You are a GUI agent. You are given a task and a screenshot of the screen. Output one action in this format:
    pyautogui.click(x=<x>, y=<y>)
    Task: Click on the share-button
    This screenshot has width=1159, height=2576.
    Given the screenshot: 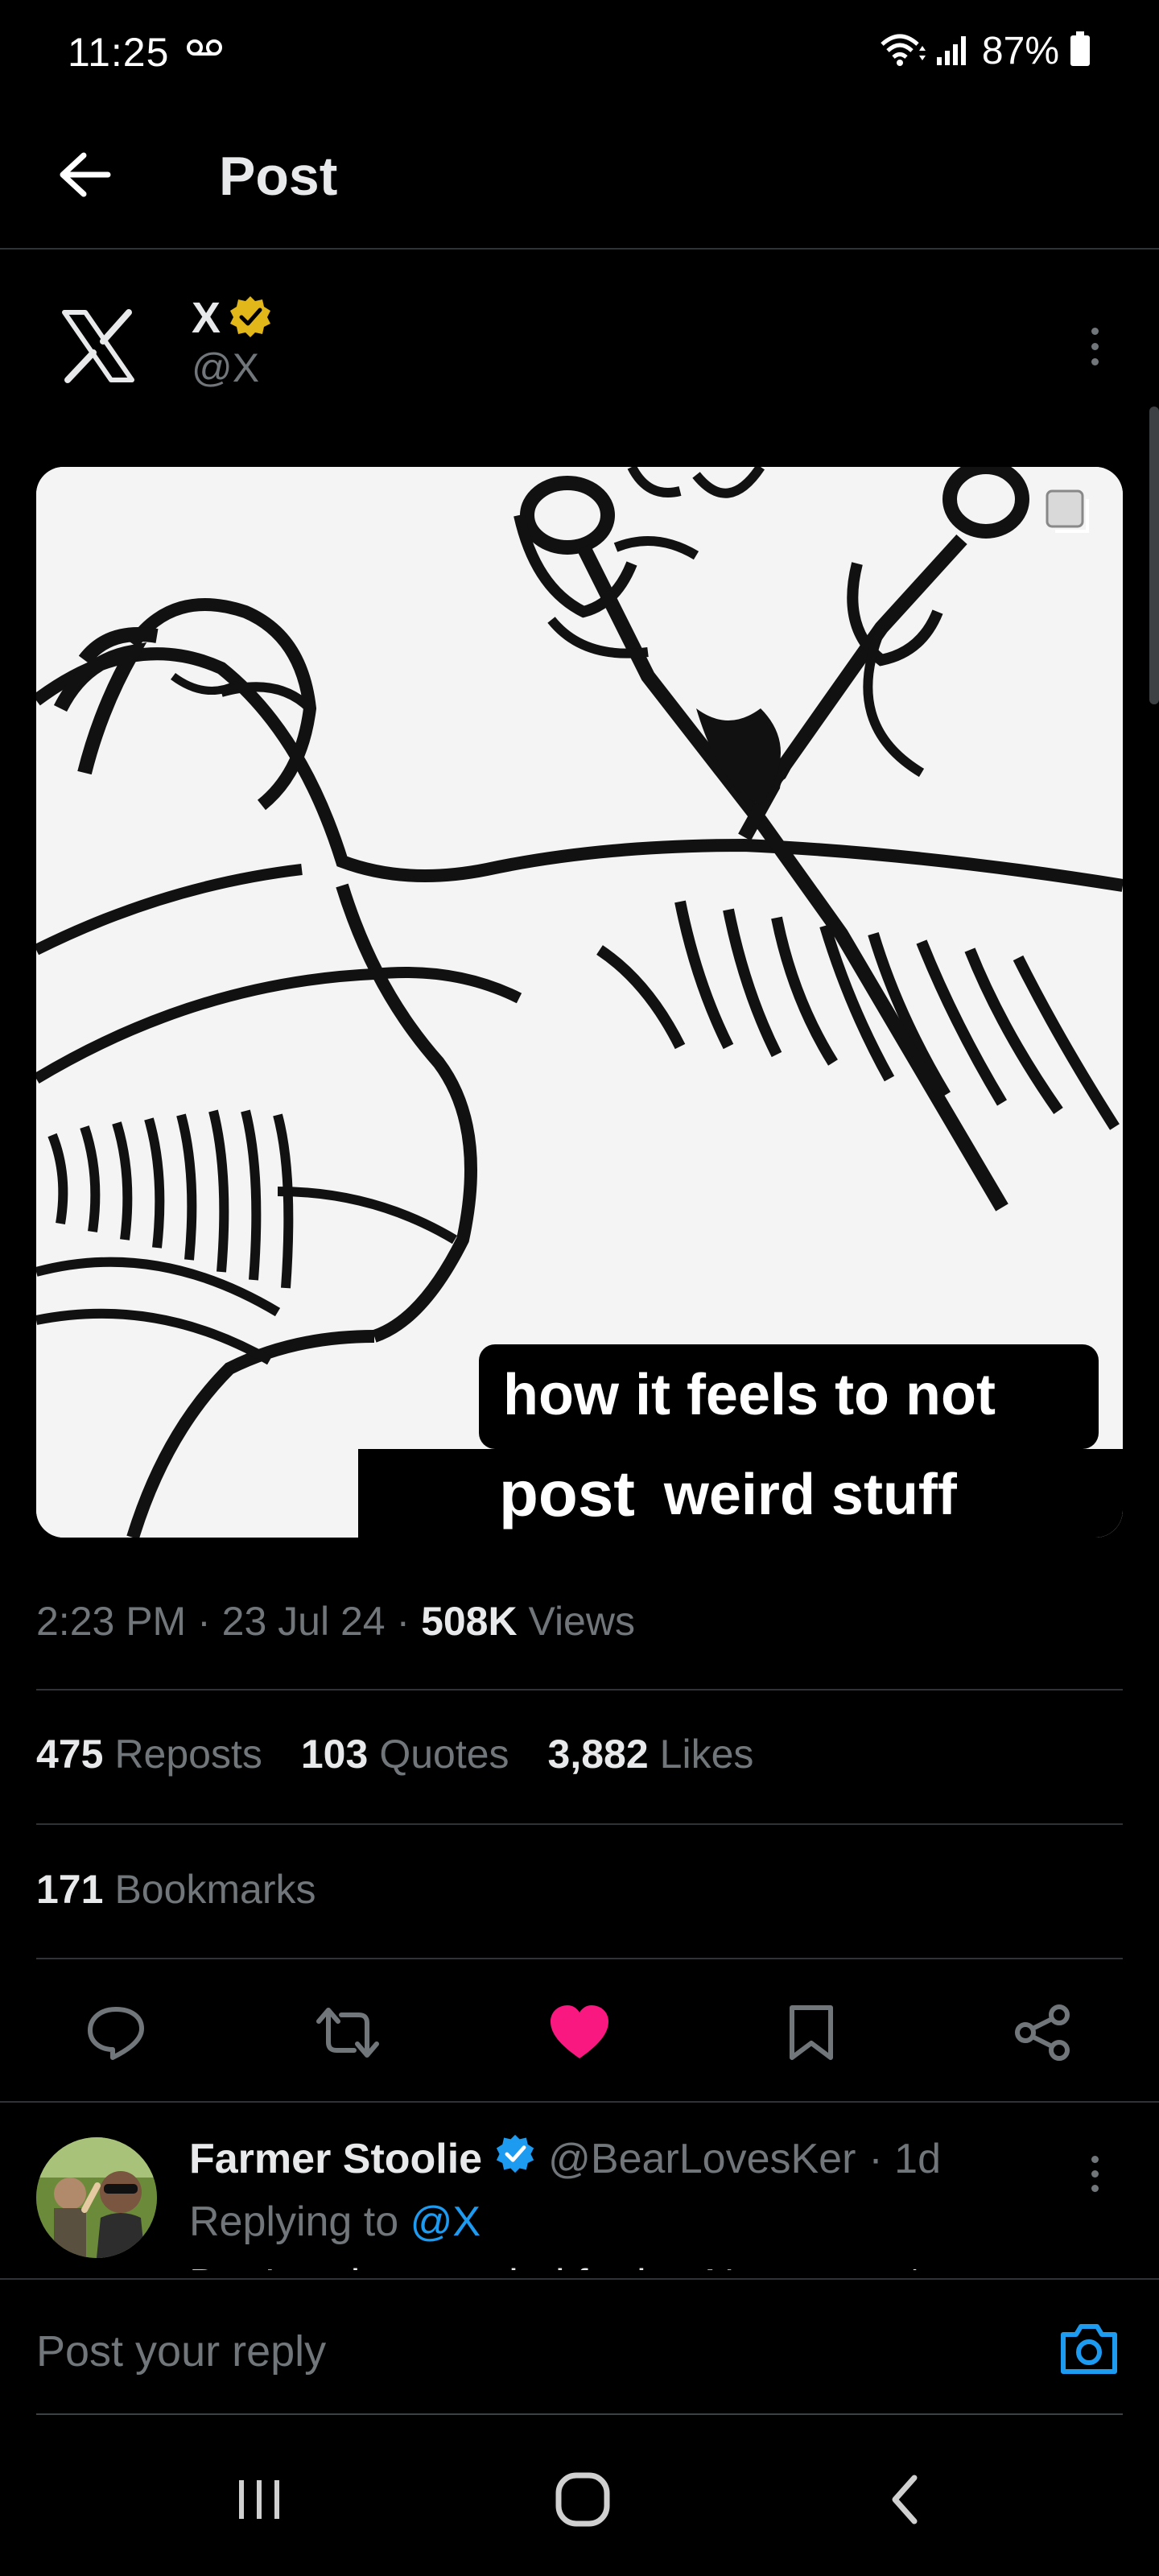 What is the action you would take?
    pyautogui.click(x=1043, y=2032)
    